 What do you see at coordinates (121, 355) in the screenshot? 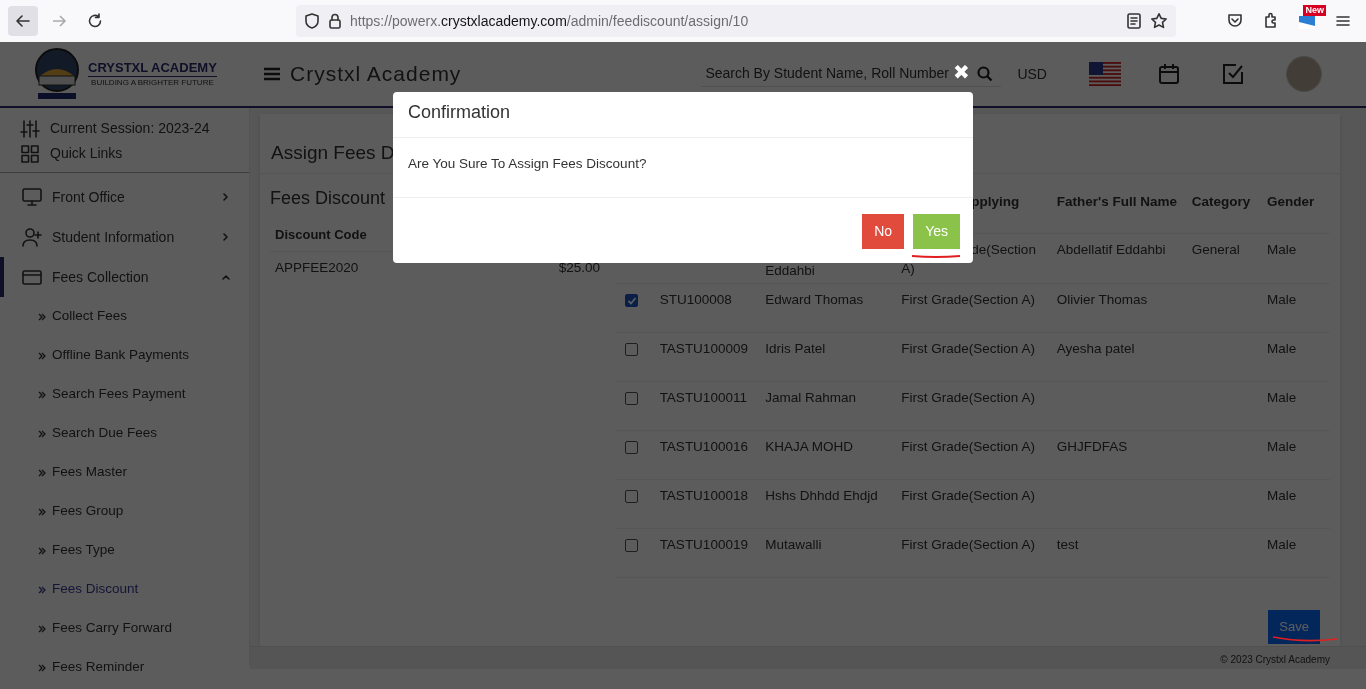
I see `sidebar-sublabel: Offline Bank Payments` at bounding box center [121, 355].